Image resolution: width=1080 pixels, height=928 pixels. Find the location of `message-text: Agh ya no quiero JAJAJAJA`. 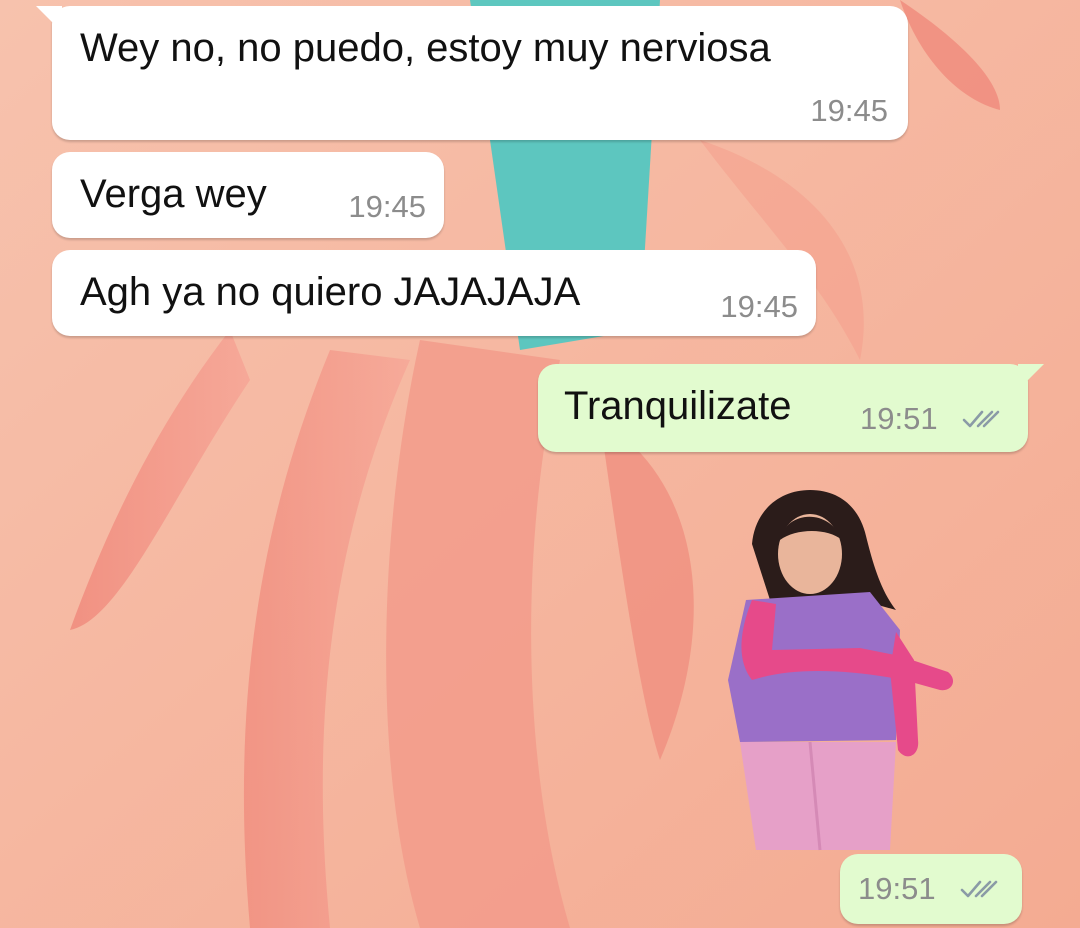

message-text: Agh ya no quiero JAJAJAJA is located at coordinates (330, 292).